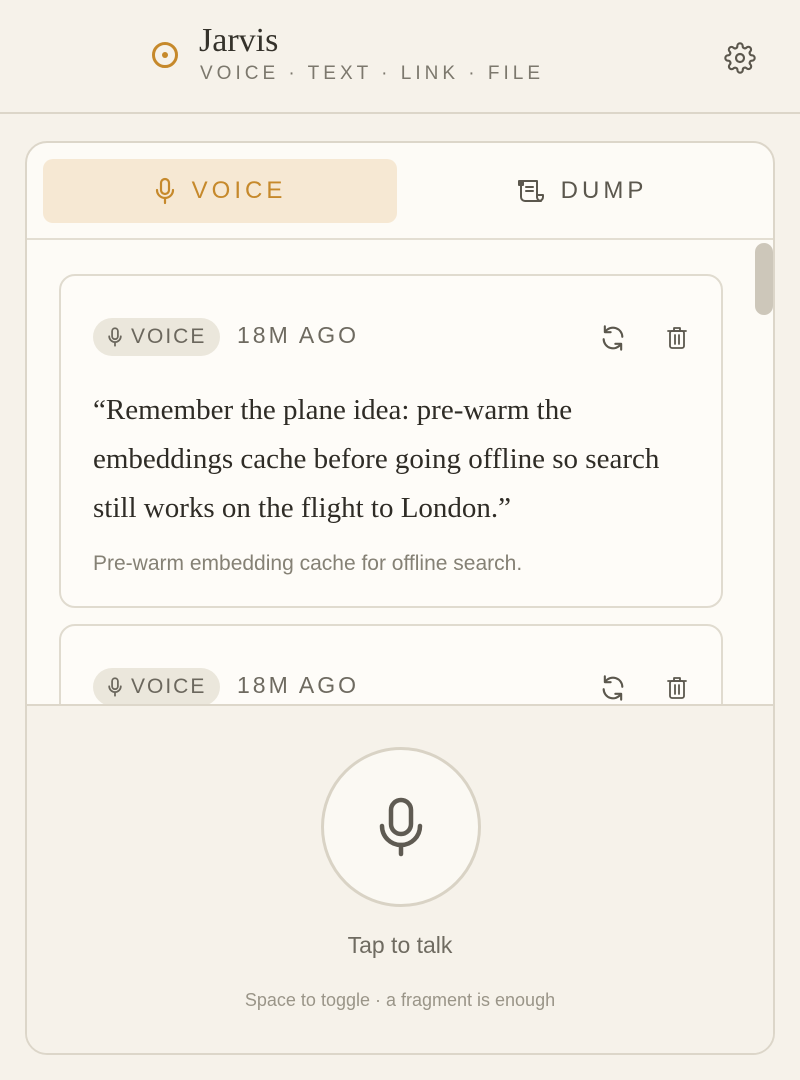 This screenshot has height=1080, width=800. What do you see at coordinates (372, 73) in the screenshot?
I see `app-subtitle: VOICE · TEXT · LINK · FILE` at bounding box center [372, 73].